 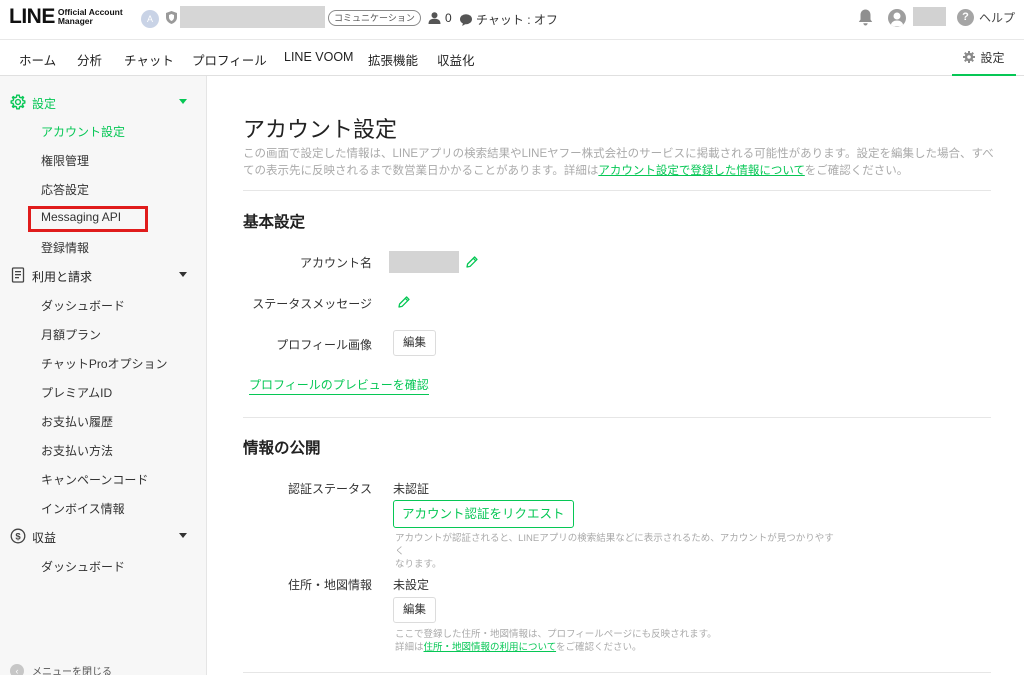 What do you see at coordinates (448, 18) in the screenshot?
I see `friend-count-value: 0` at bounding box center [448, 18].